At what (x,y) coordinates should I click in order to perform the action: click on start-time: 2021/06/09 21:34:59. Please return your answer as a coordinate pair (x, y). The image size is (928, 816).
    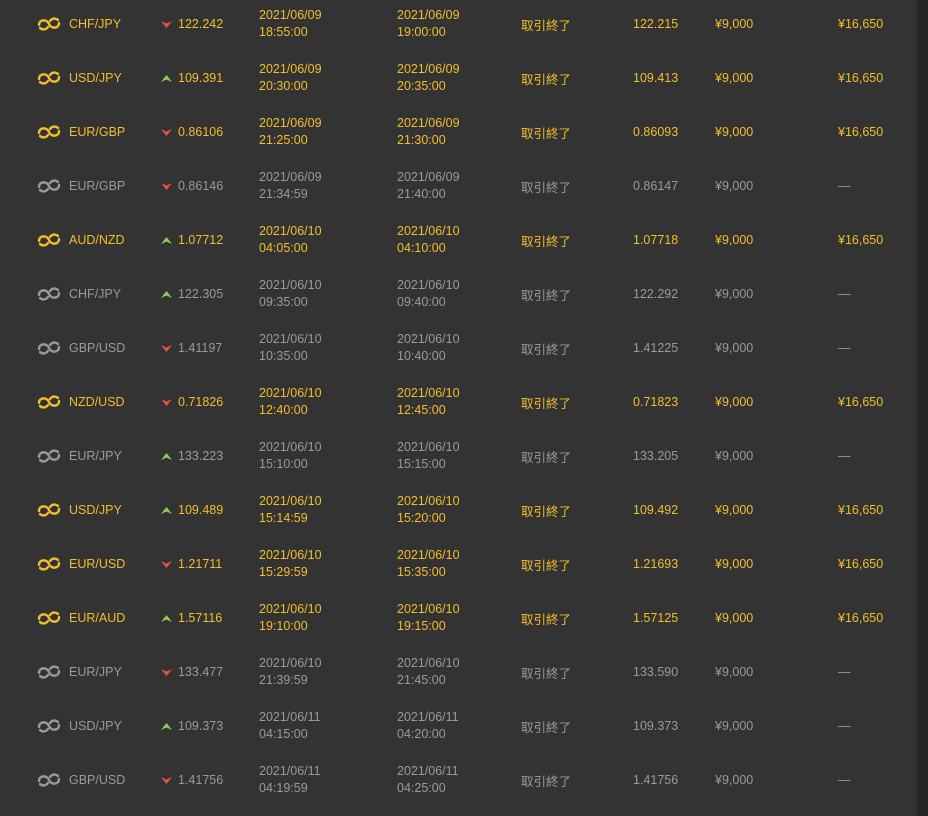
    Looking at the image, I should click on (290, 186).